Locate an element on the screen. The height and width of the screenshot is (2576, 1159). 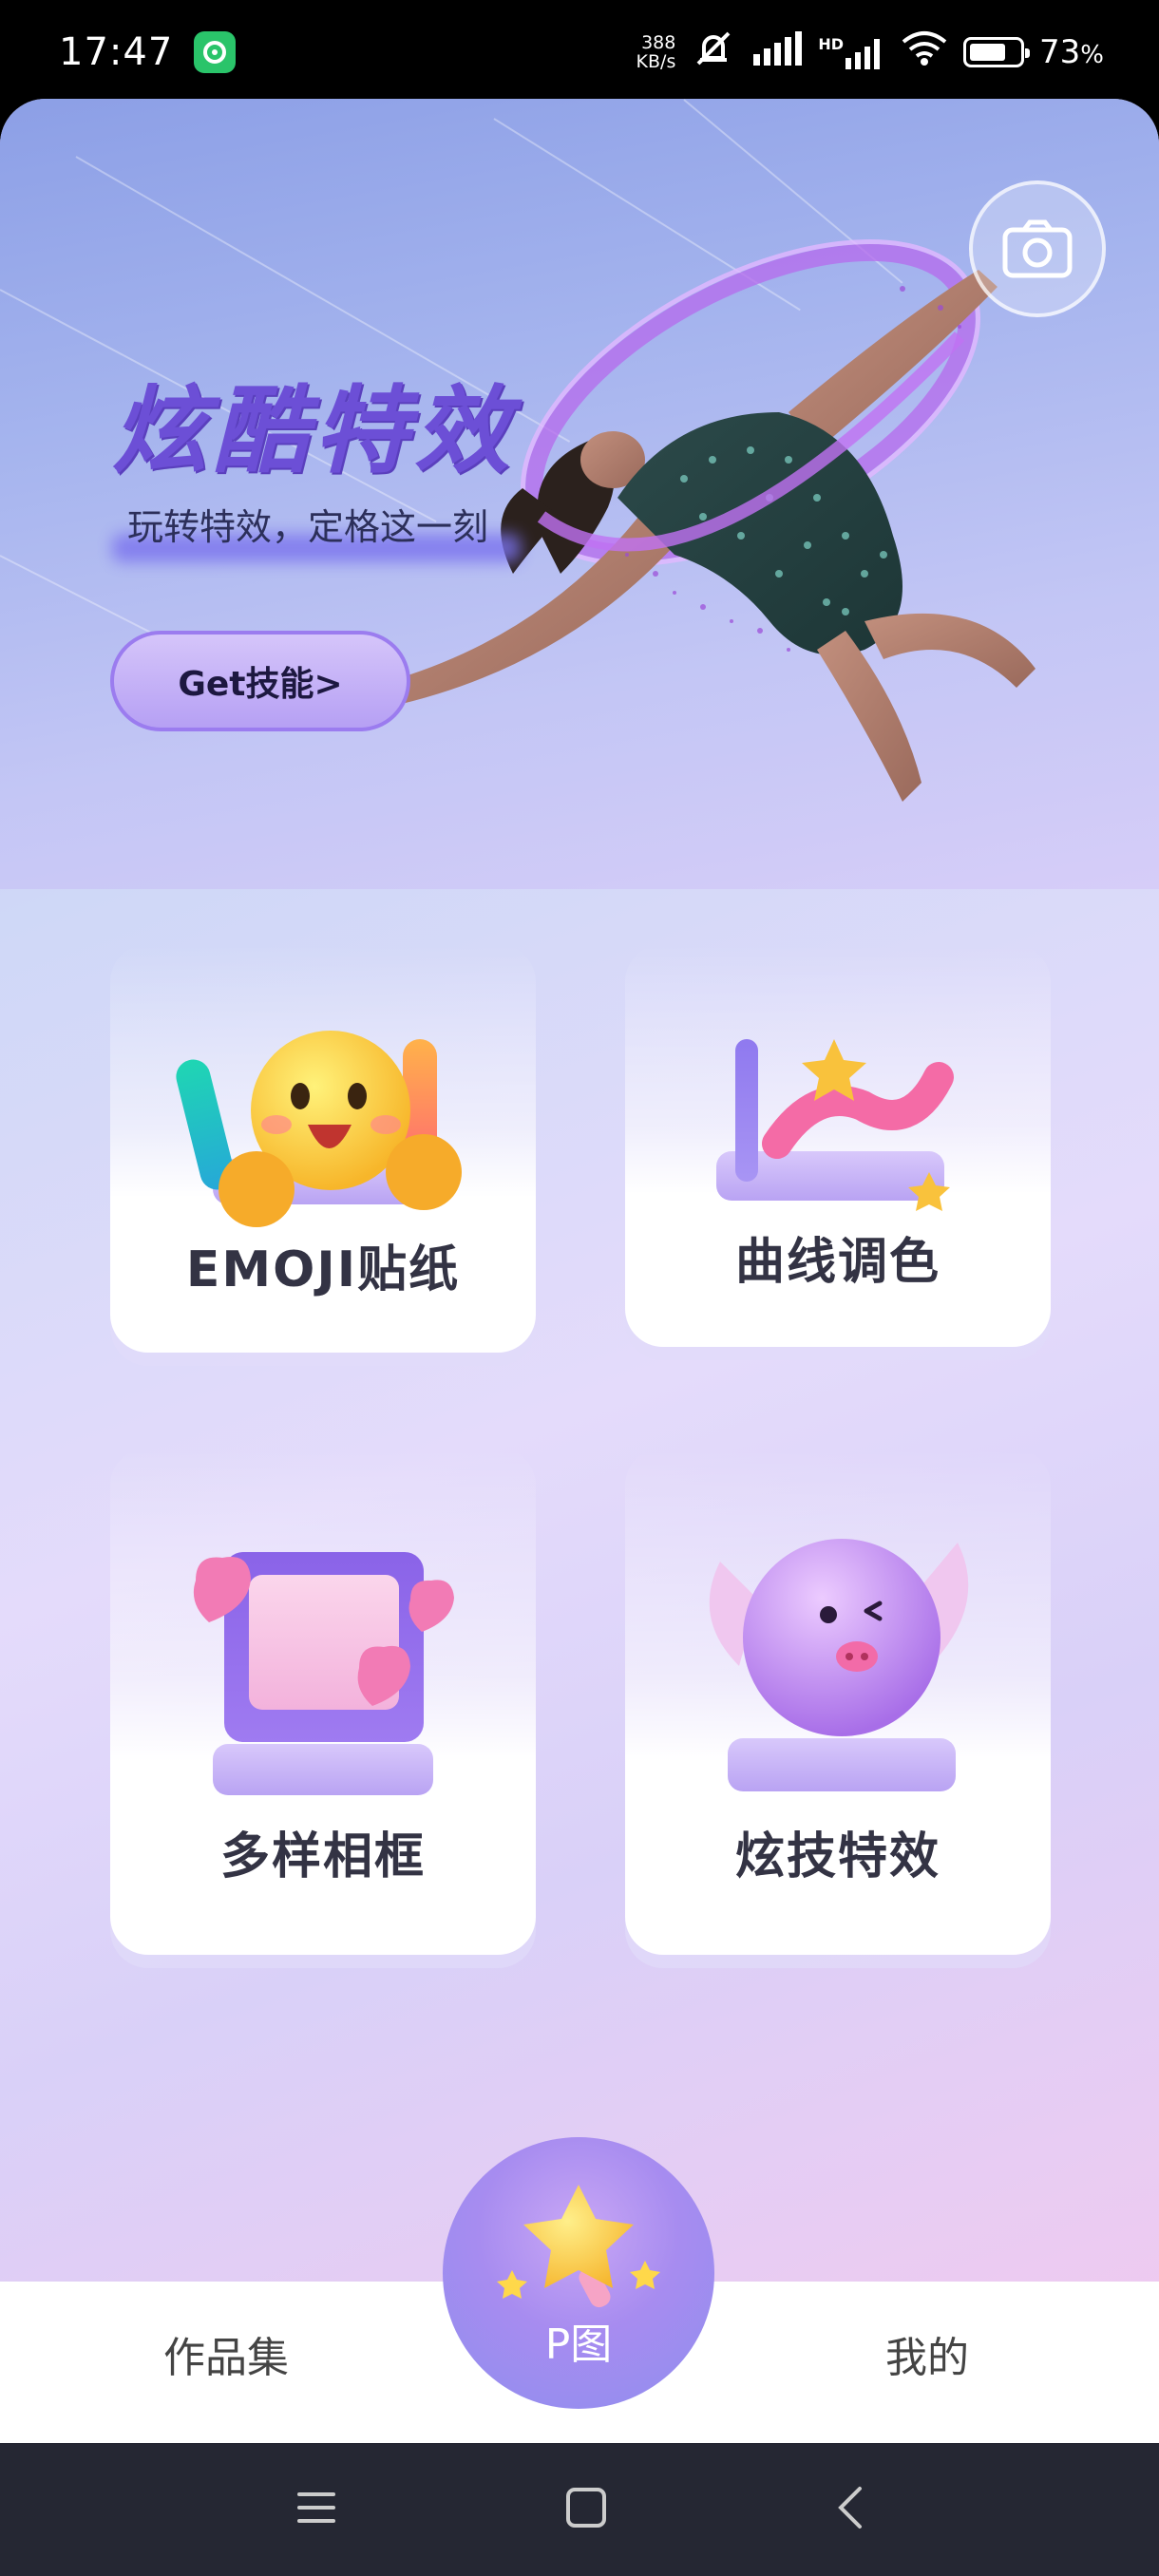
feature-card-photo-frame: 多样相框 is located at coordinates (323, 1701).